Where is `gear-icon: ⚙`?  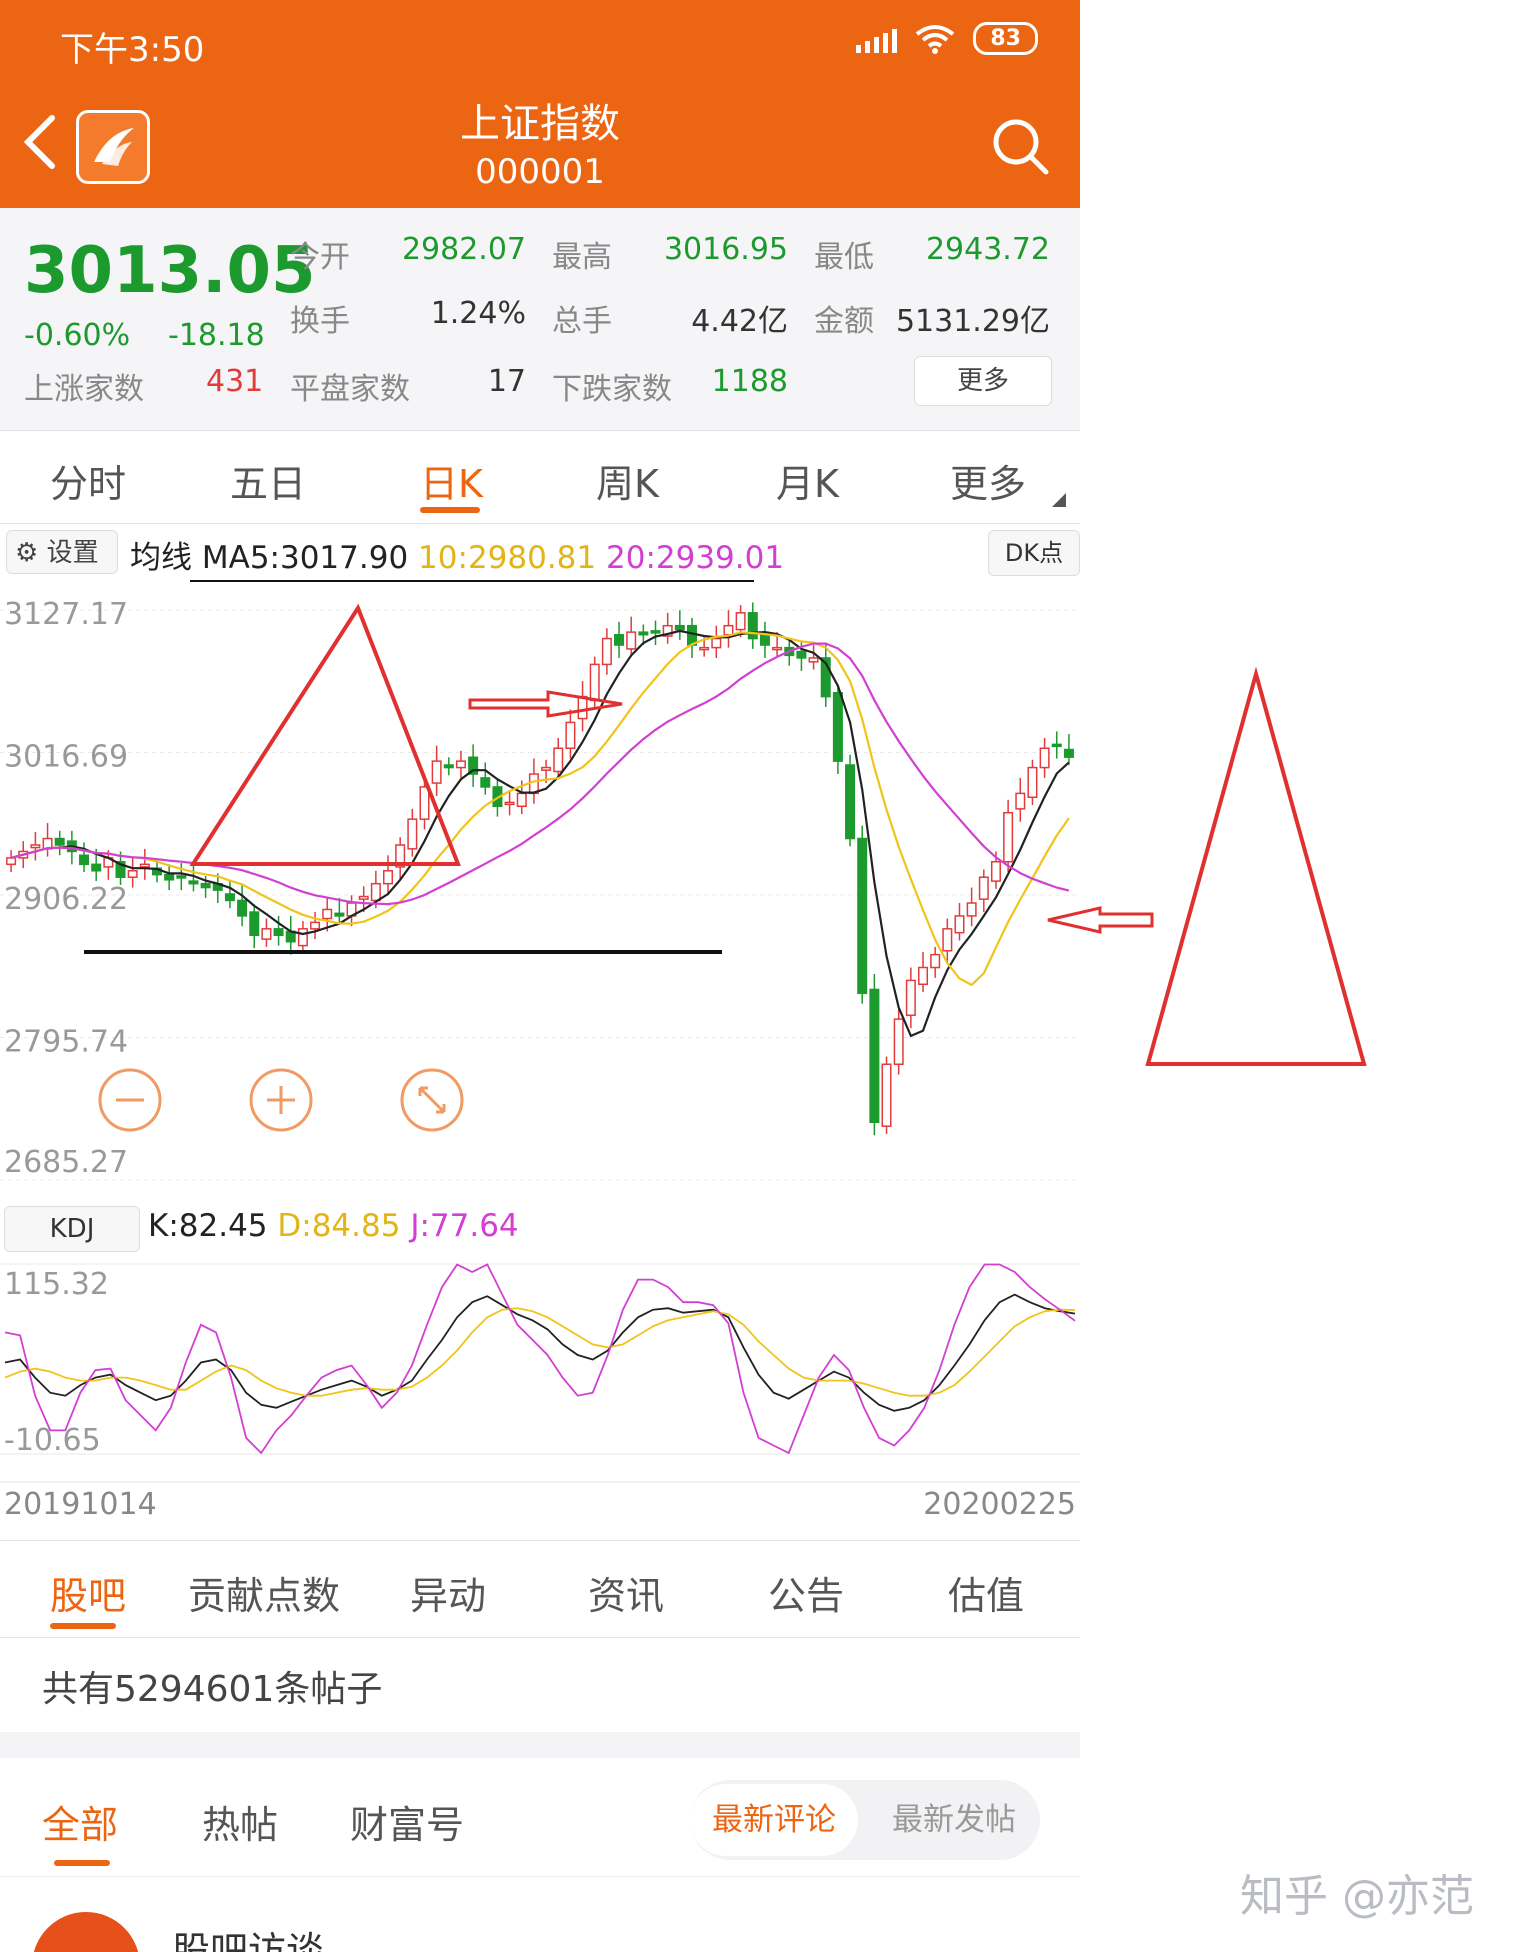 gear-icon: ⚙ is located at coordinates (27, 553).